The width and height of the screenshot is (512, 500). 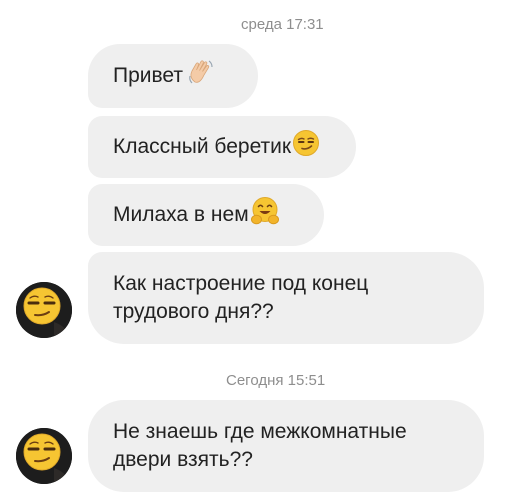 I want to click on message-bubble: Классный беретик, so click(x=222, y=147).